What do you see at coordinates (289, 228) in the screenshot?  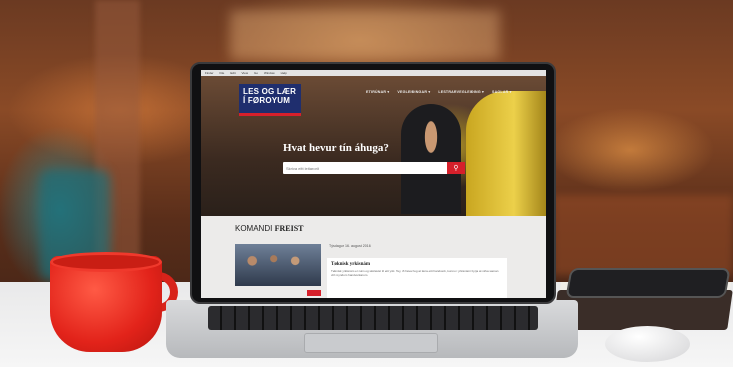 I see `section-title-part-2: FREIST` at bounding box center [289, 228].